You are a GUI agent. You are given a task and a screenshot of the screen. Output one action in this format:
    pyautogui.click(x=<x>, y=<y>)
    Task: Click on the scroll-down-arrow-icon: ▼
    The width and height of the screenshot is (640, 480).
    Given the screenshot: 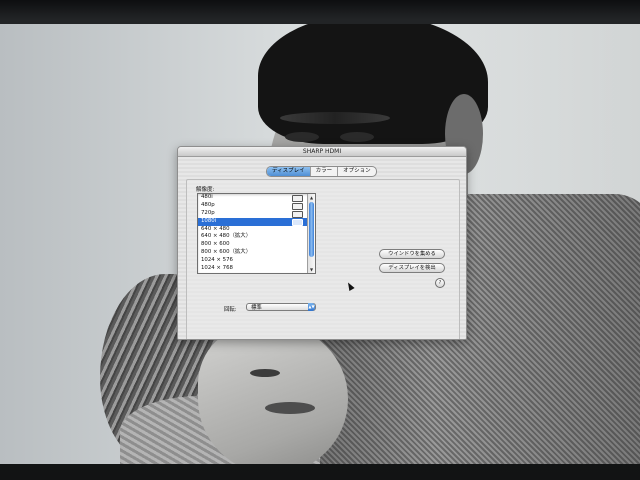 What is the action you would take?
    pyautogui.click(x=311, y=269)
    